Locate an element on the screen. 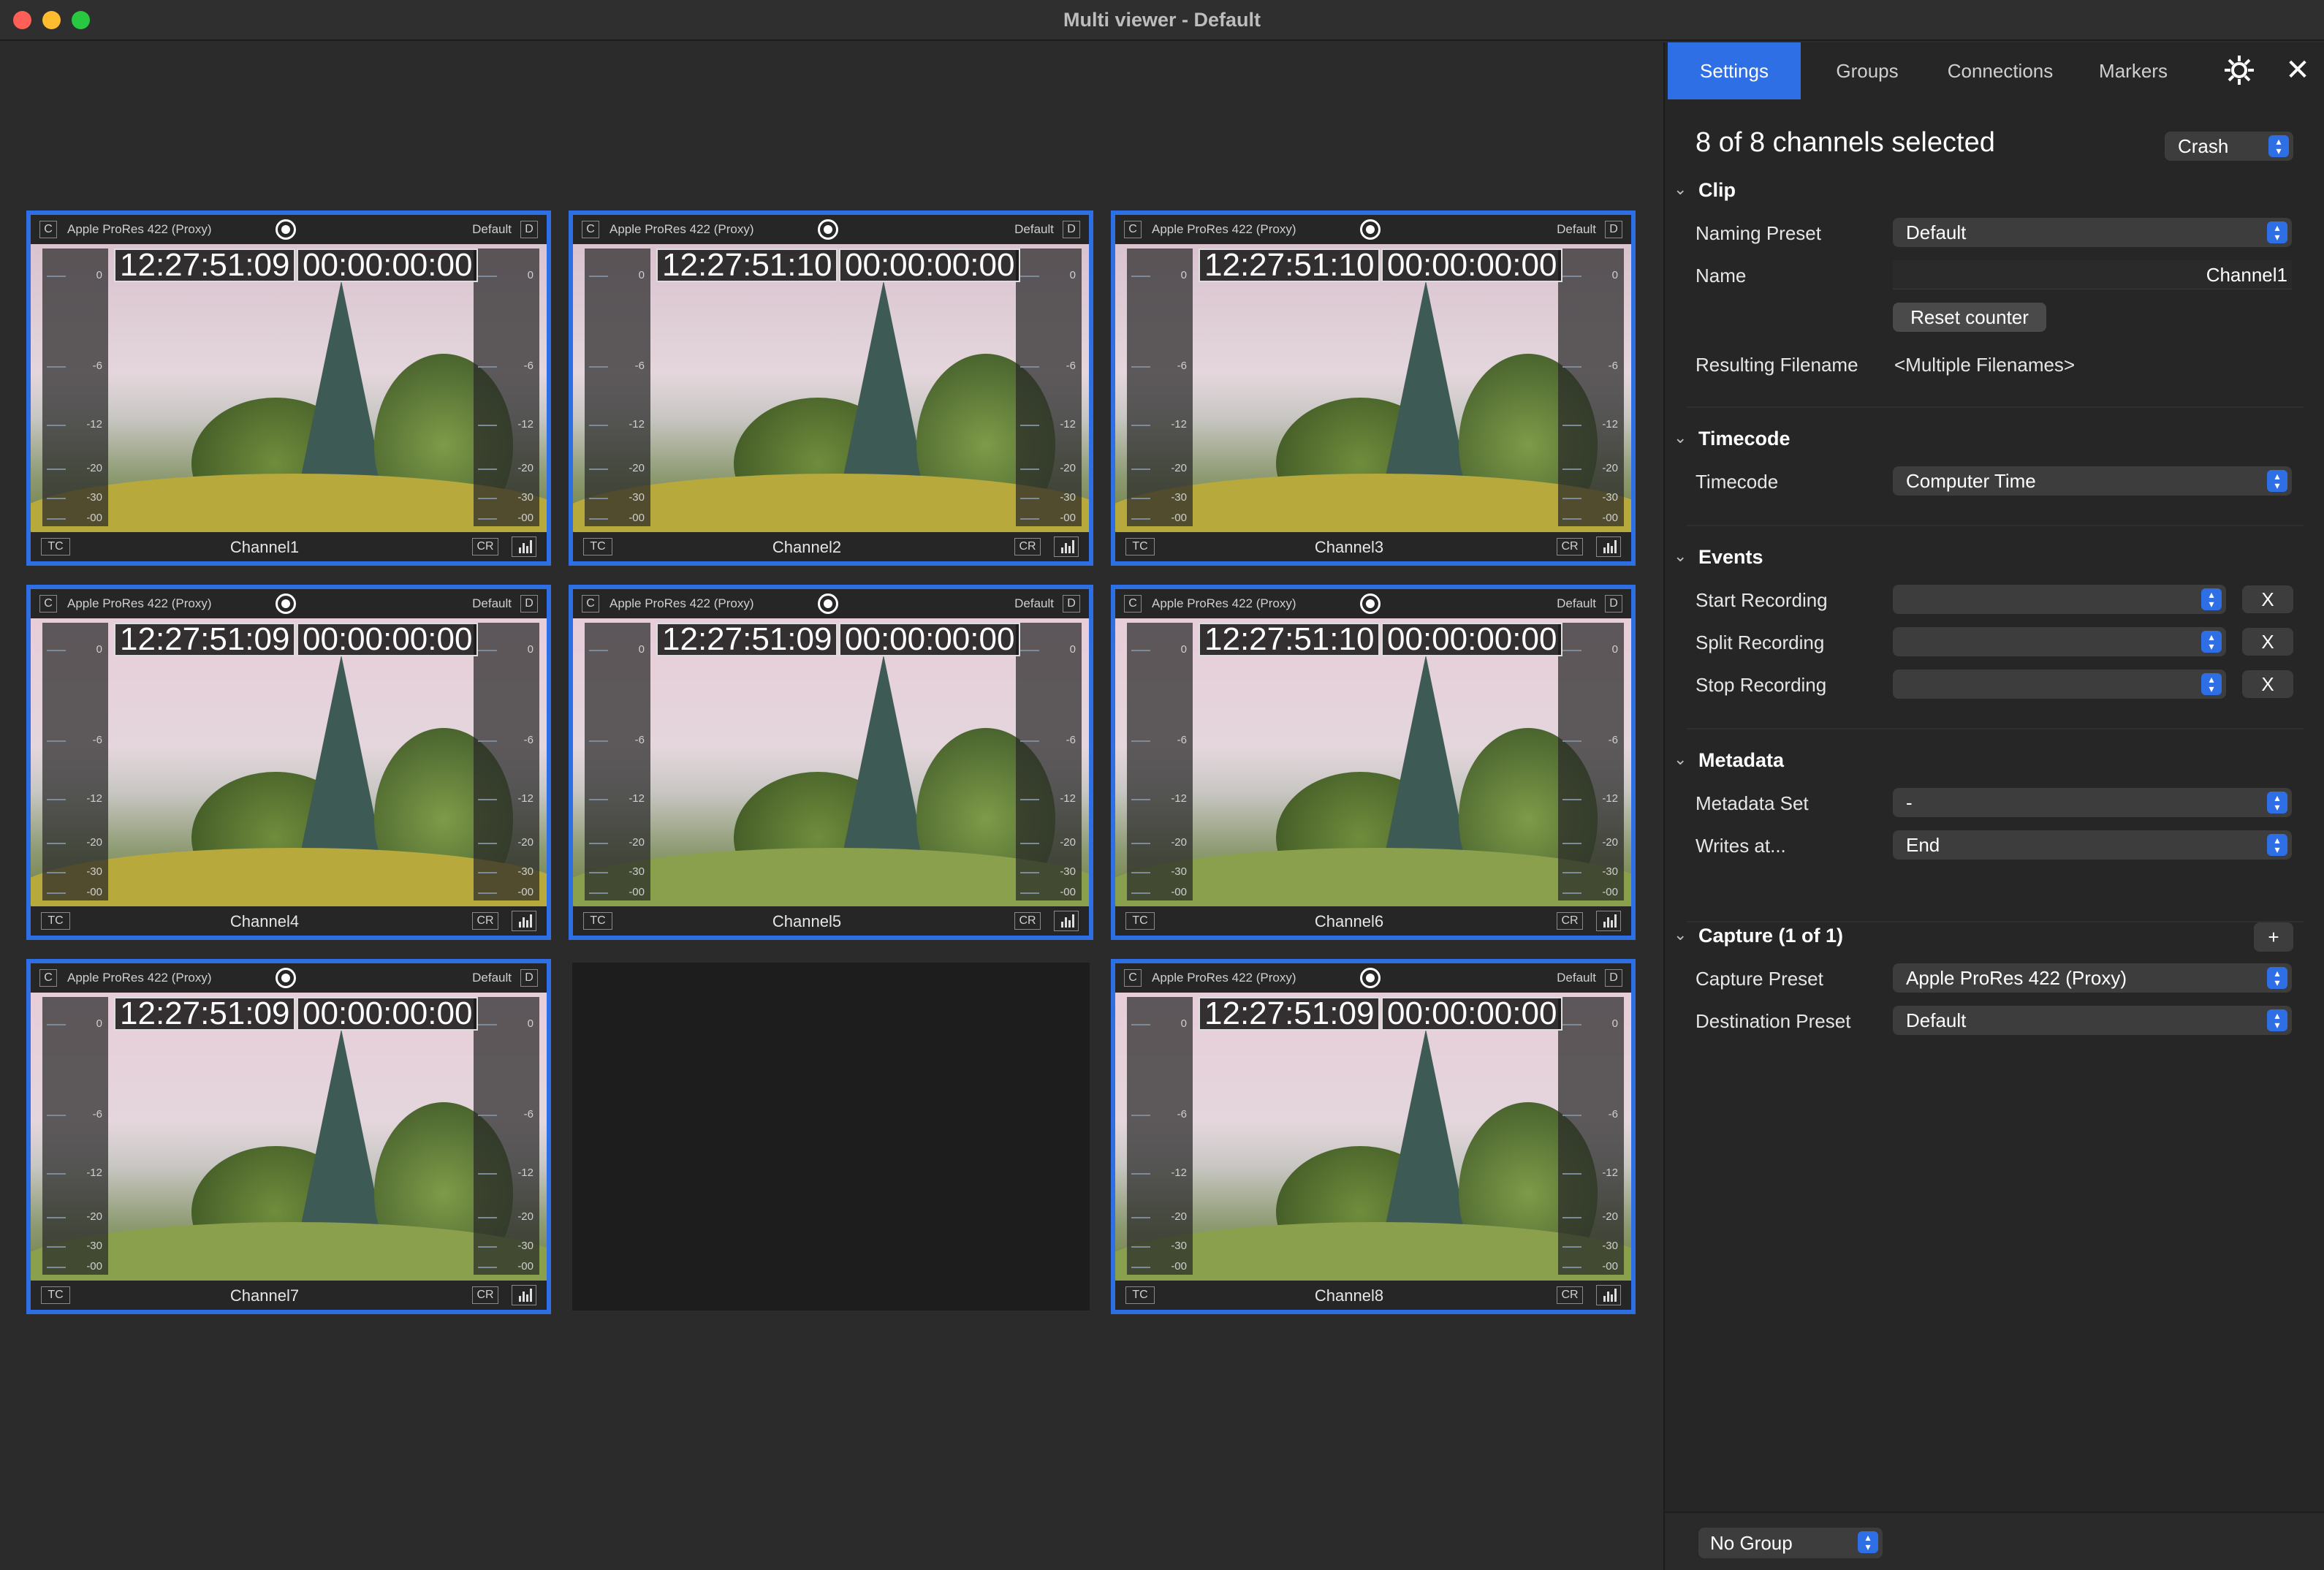  gear-icon is located at coordinates (2239, 70).